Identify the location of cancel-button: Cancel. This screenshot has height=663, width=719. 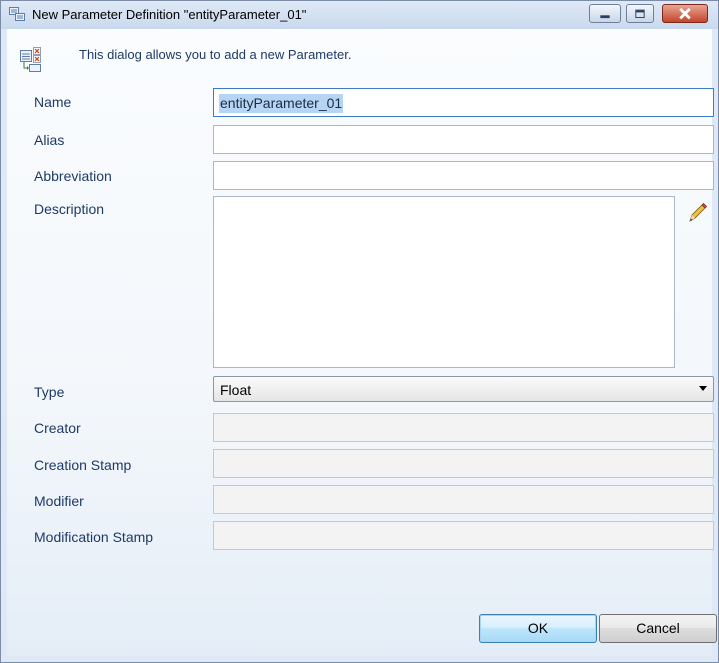
(658, 628).